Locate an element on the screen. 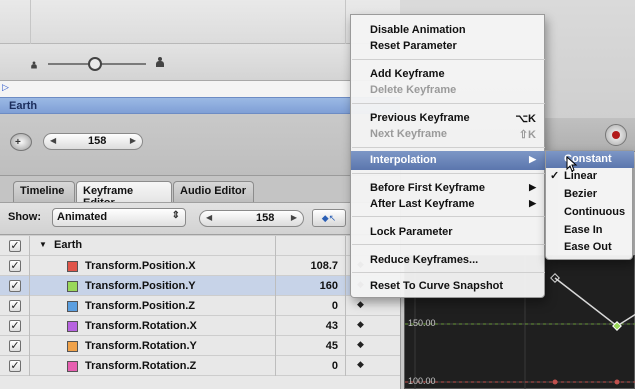 This screenshot has height=389, width=635. show-select-value: Animated is located at coordinates (82, 217).